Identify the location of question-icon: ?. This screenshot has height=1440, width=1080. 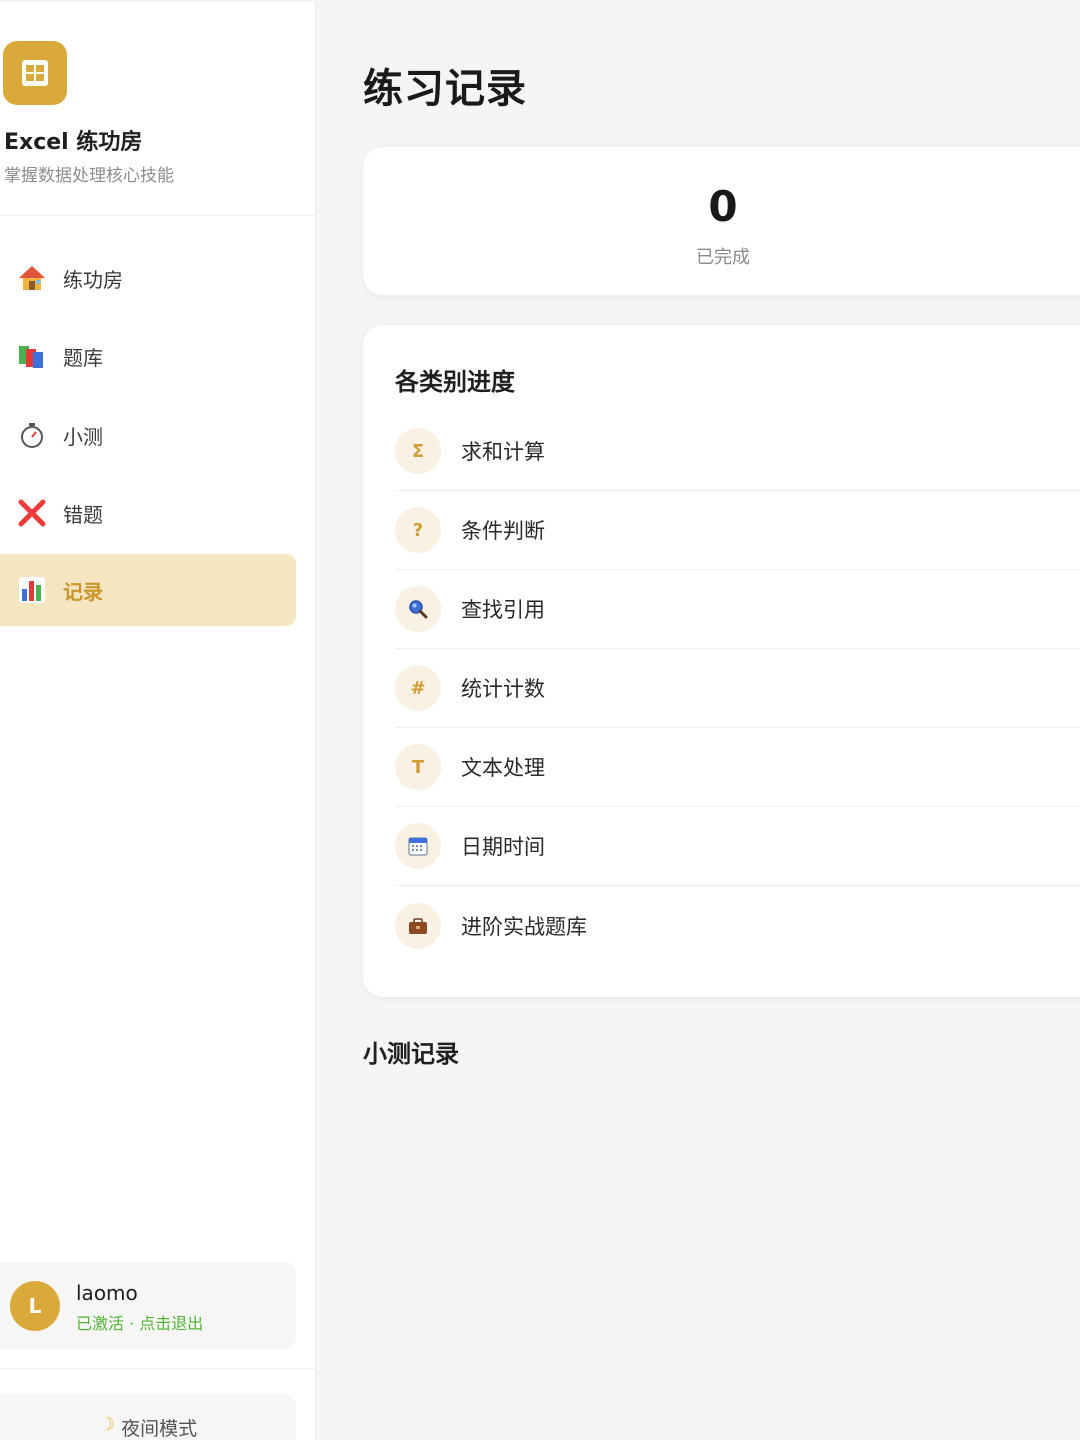
(418, 530).